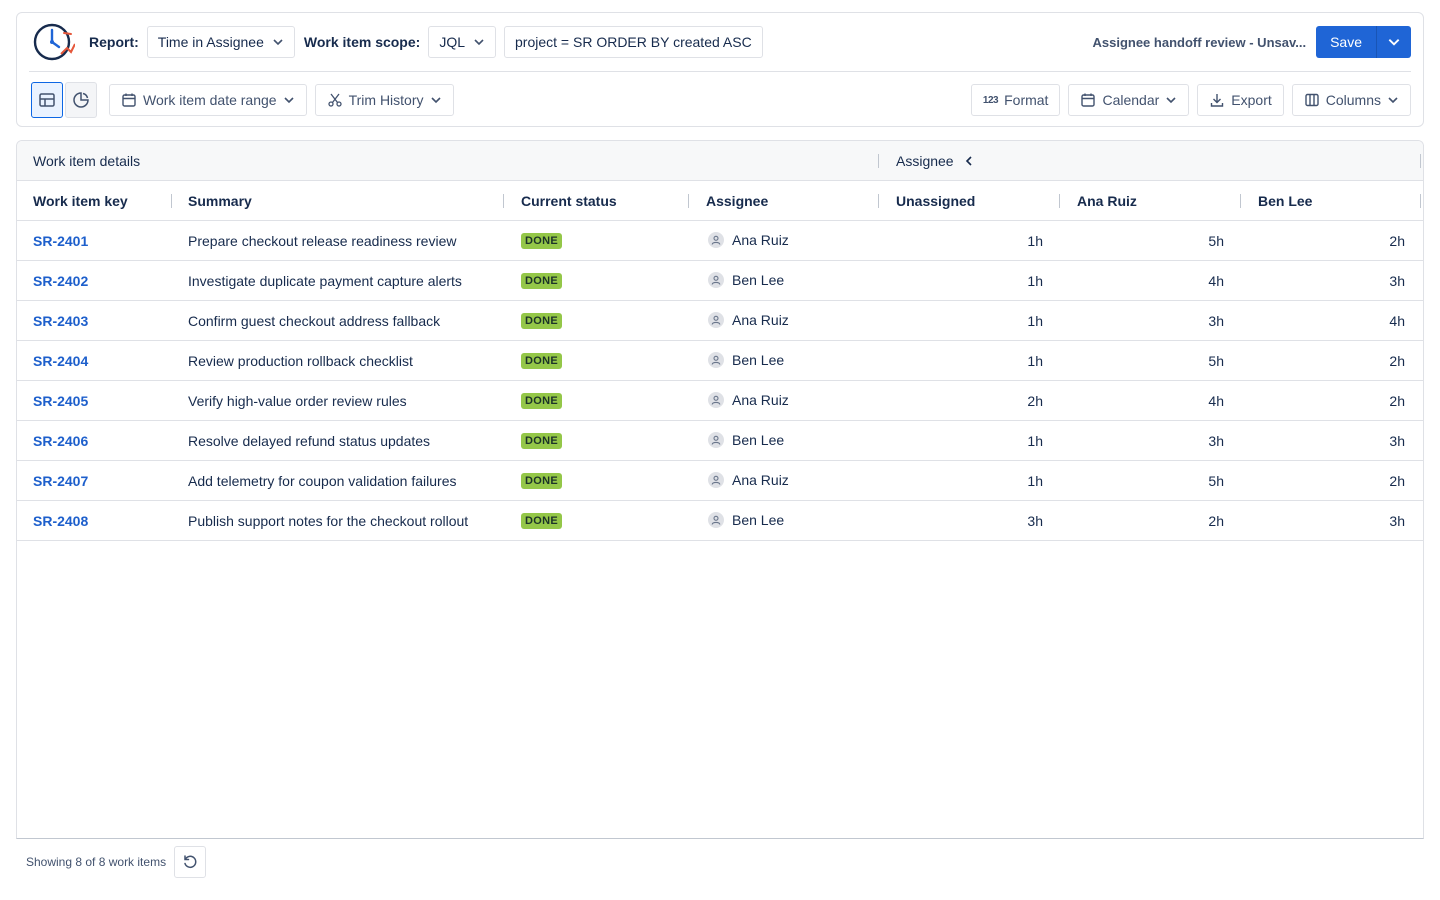  What do you see at coordinates (935, 161) in the screenshot?
I see `group-header-assignee: Assignee` at bounding box center [935, 161].